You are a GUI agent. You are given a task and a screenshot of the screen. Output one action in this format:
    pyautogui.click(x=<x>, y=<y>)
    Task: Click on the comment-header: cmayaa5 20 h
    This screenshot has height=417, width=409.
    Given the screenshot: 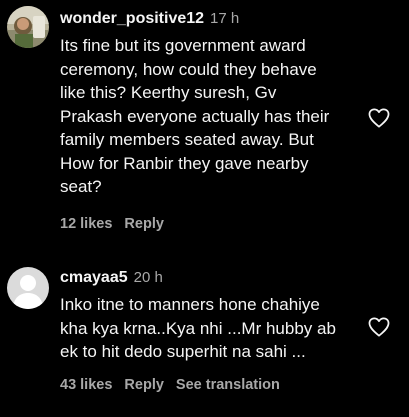 What is the action you would take?
    pyautogui.click(x=111, y=278)
    